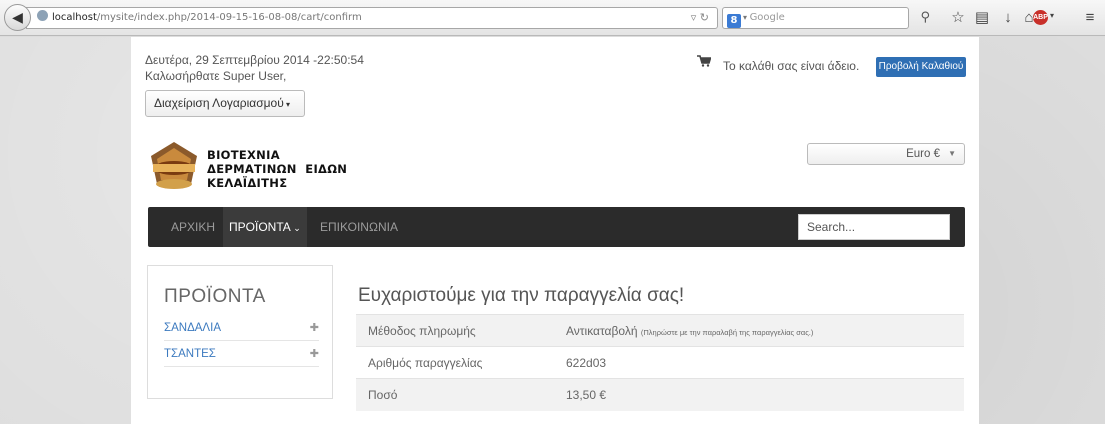 The width and height of the screenshot is (1105, 424). What do you see at coordinates (791, 66) in the screenshot?
I see `cart-status: Το καλάθι σας είναι άδειο.` at bounding box center [791, 66].